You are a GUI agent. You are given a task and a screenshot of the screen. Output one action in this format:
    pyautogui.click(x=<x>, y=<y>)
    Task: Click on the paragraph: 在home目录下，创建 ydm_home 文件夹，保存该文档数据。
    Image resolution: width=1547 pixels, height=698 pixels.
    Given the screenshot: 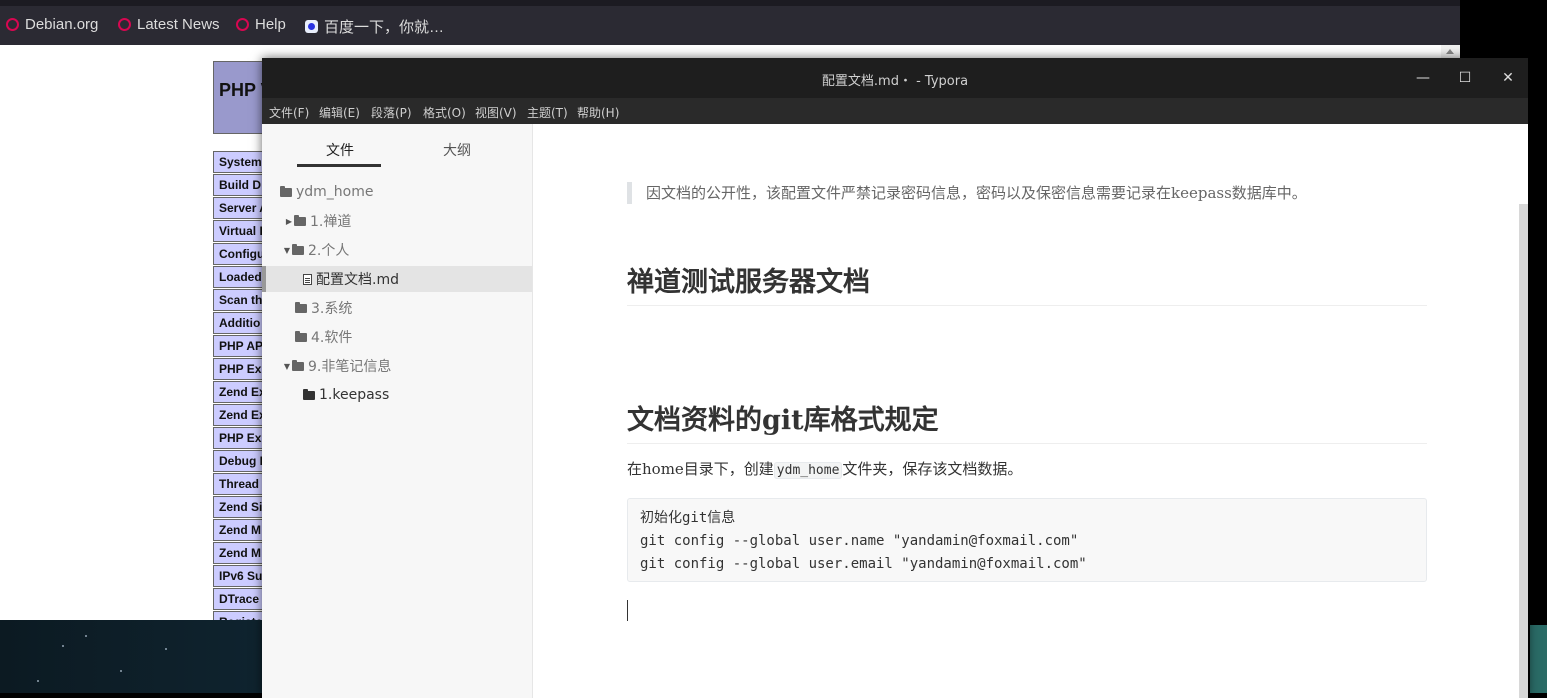 What is the action you would take?
    pyautogui.click(x=824, y=468)
    